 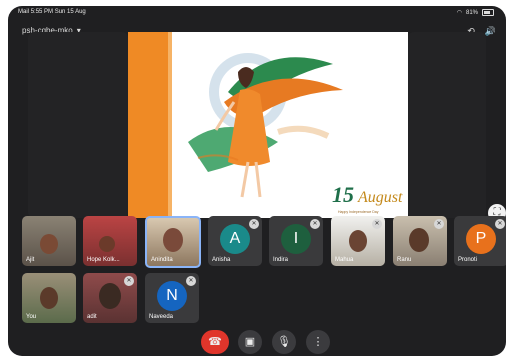 I want to click on participant-avatar: I, so click(x=296, y=239).